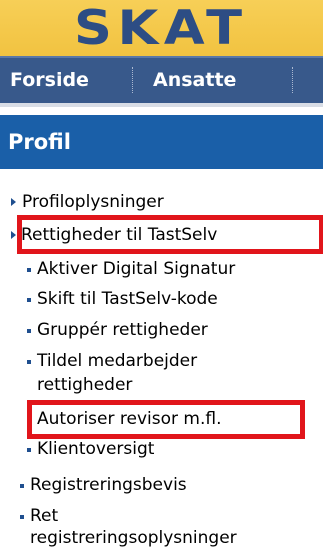 Image resolution: width=323 pixels, height=549 pixels. I want to click on menu-item-klientoversigt: Klientoversigt, so click(95, 449).